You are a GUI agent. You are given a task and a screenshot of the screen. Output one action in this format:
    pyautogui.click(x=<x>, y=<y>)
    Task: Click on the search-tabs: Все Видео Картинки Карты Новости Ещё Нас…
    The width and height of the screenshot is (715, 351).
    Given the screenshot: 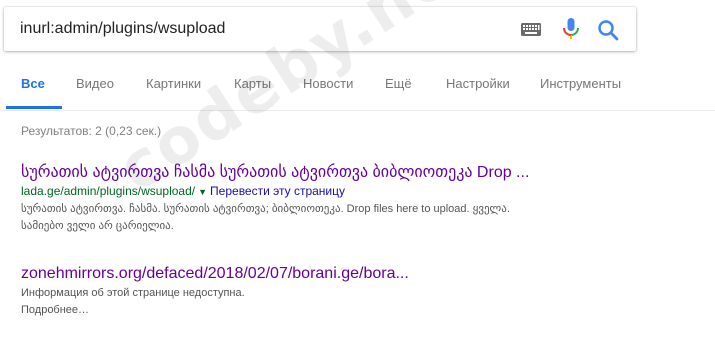 What is the action you would take?
    pyautogui.click(x=357, y=86)
    